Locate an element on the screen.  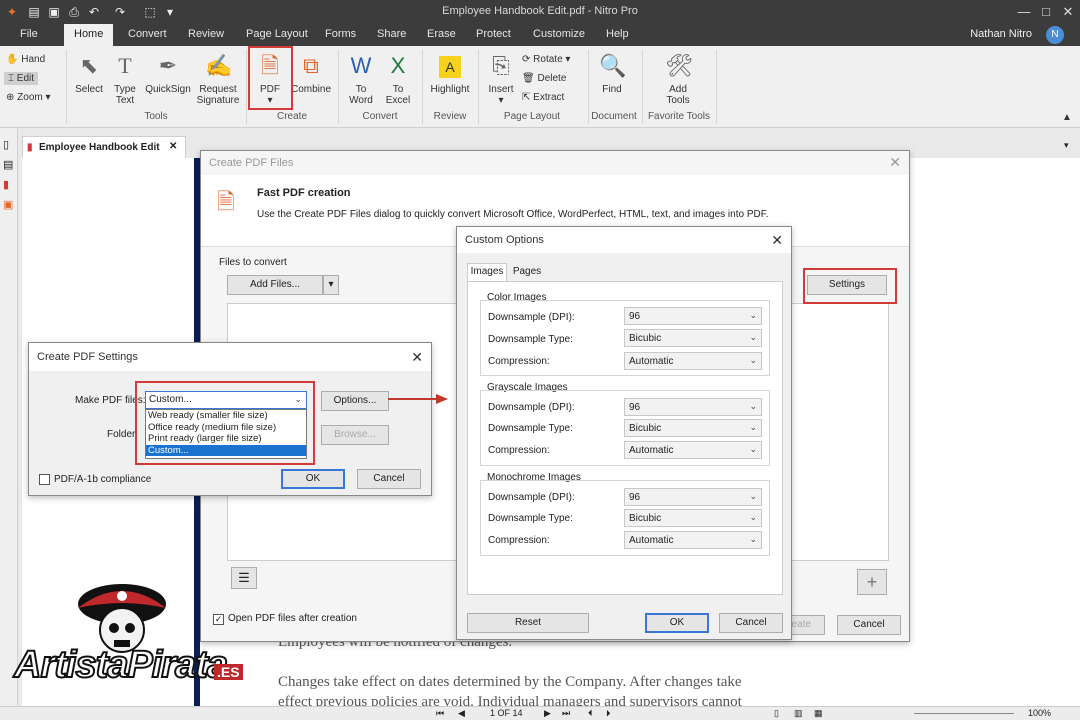
to-word-button: W To Word is located at coordinates (361, 79).